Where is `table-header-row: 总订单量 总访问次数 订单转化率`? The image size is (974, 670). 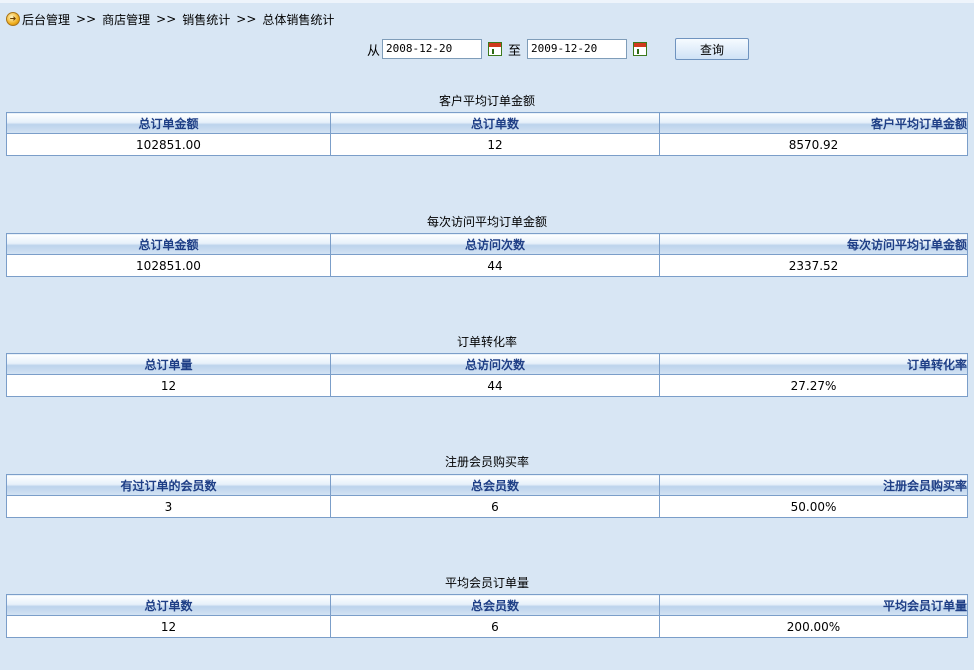 table-header-row: 总订单量 总访问次数 订单转化率 is located at coordinates (487, 364).